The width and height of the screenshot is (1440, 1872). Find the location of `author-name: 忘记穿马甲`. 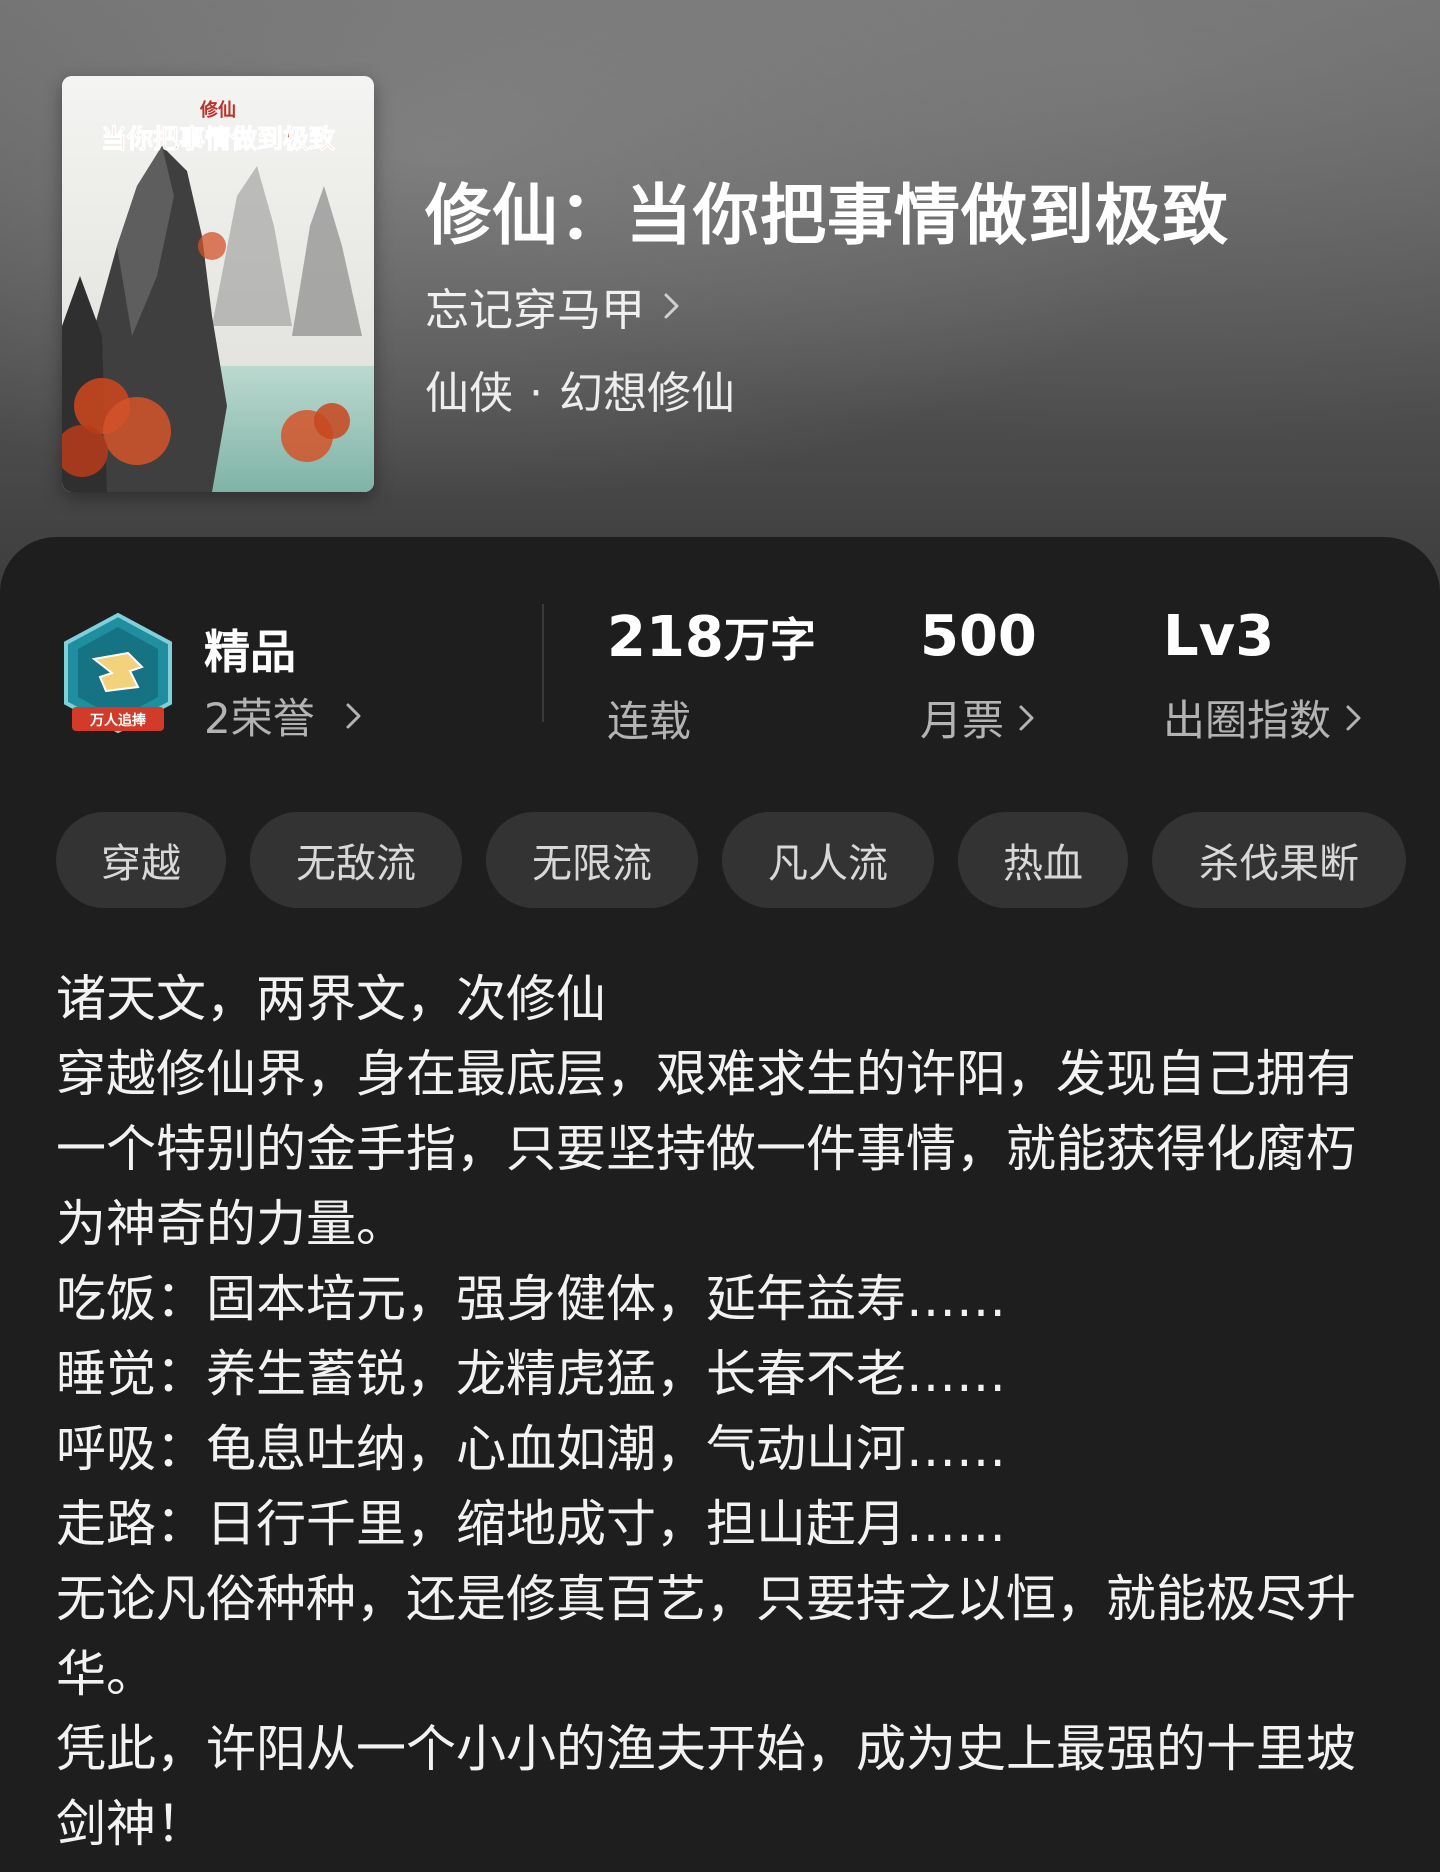

author-name: 忘记穿马甲 is located at coordinates (535, 310).